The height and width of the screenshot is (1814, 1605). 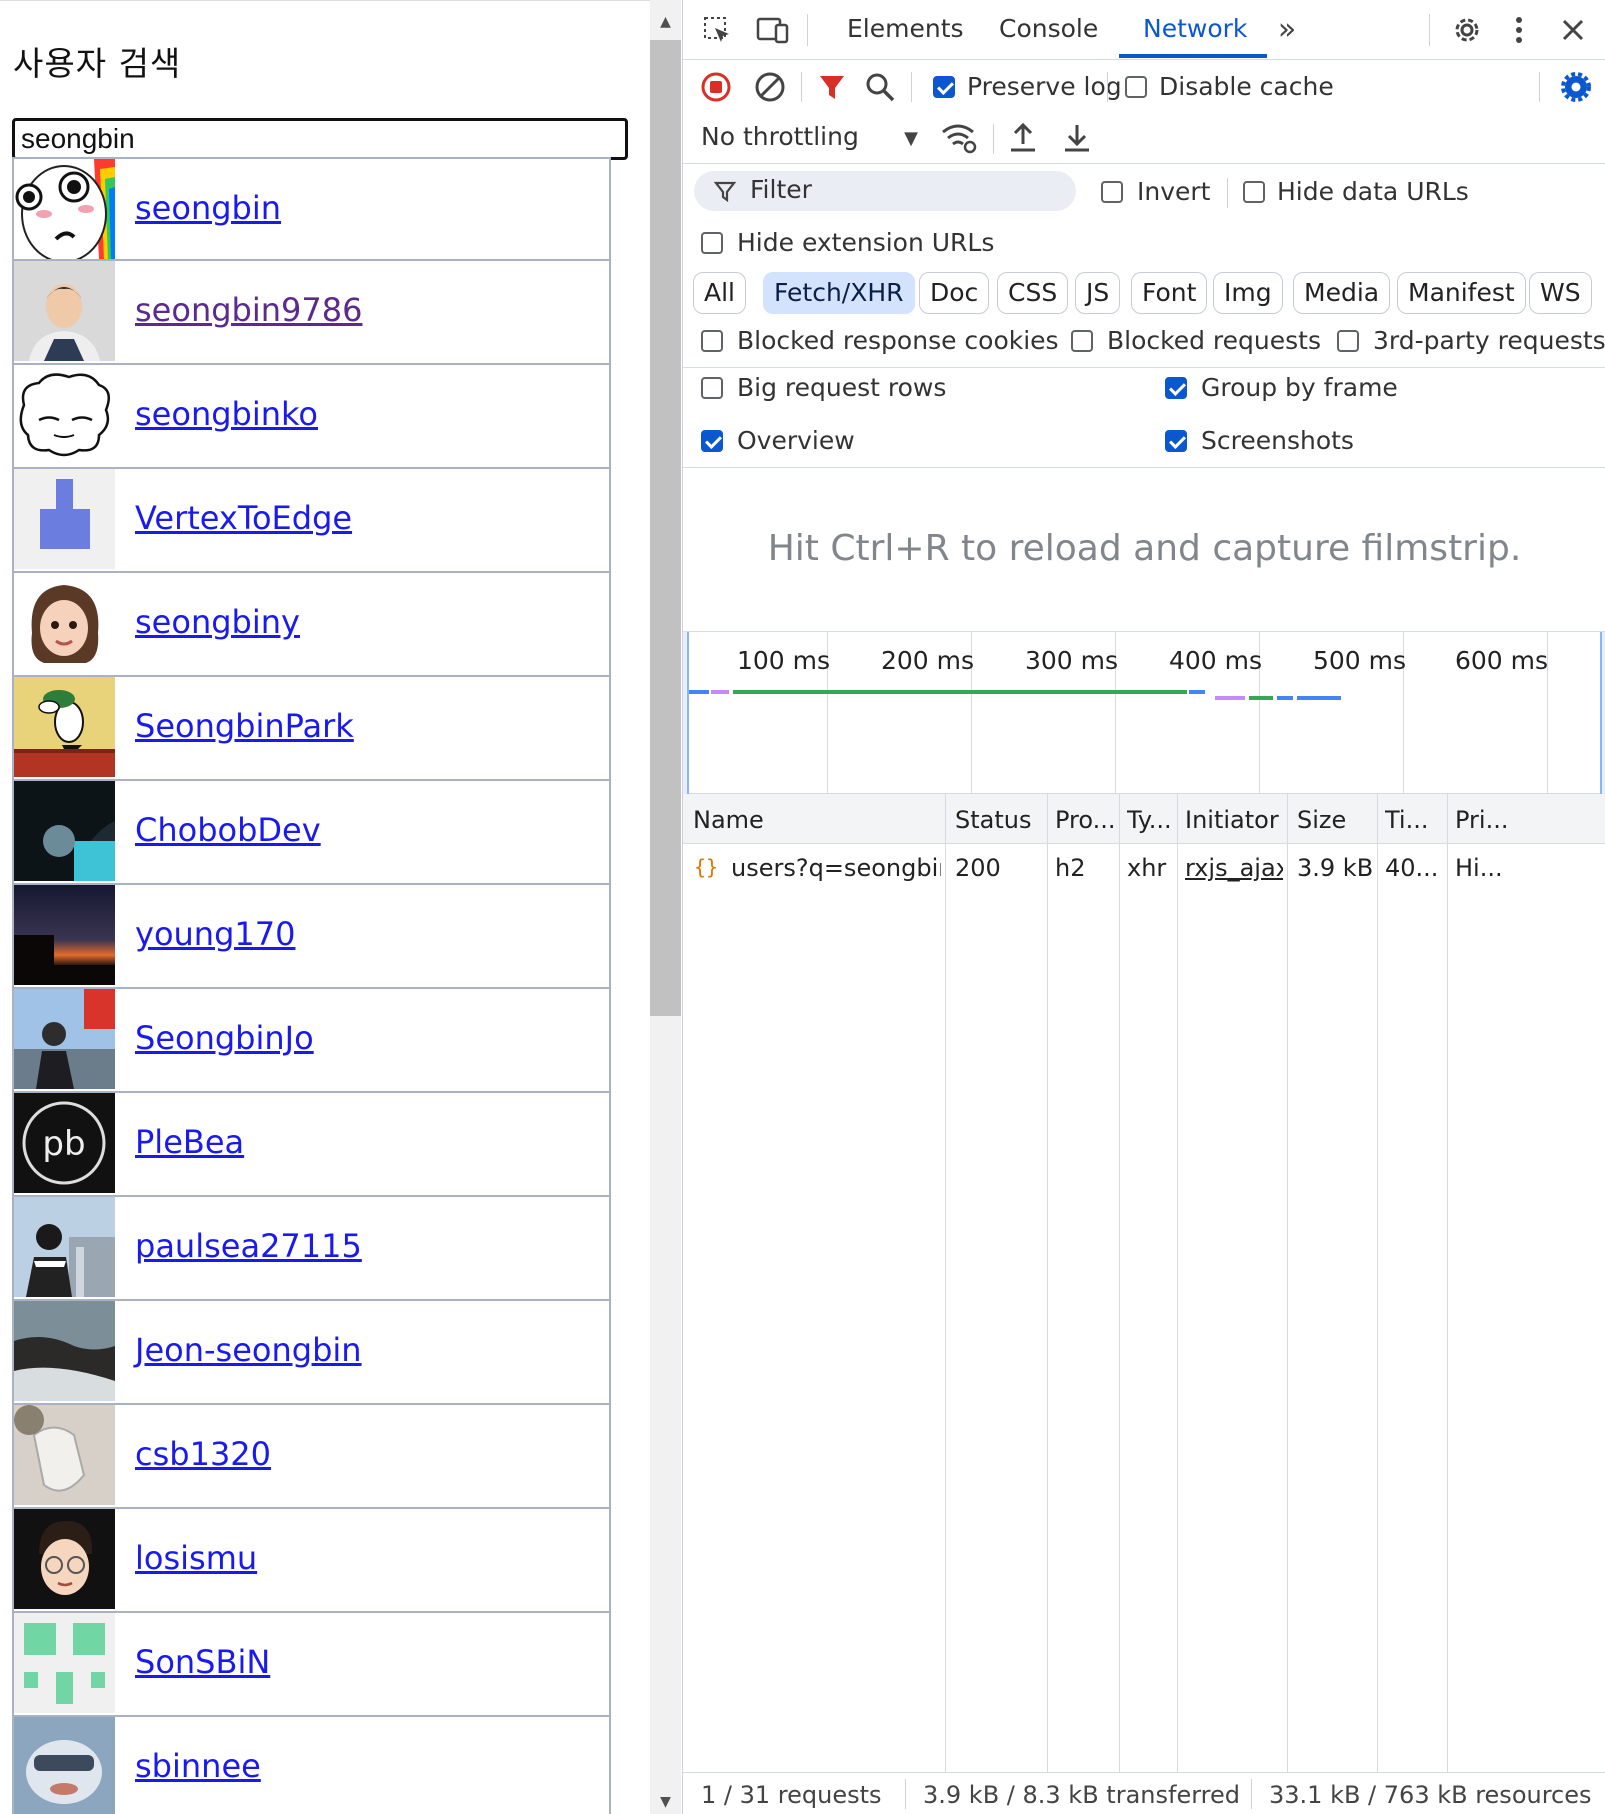 I want to click on type-filter-font: Font, so click(x=1169, y=293).